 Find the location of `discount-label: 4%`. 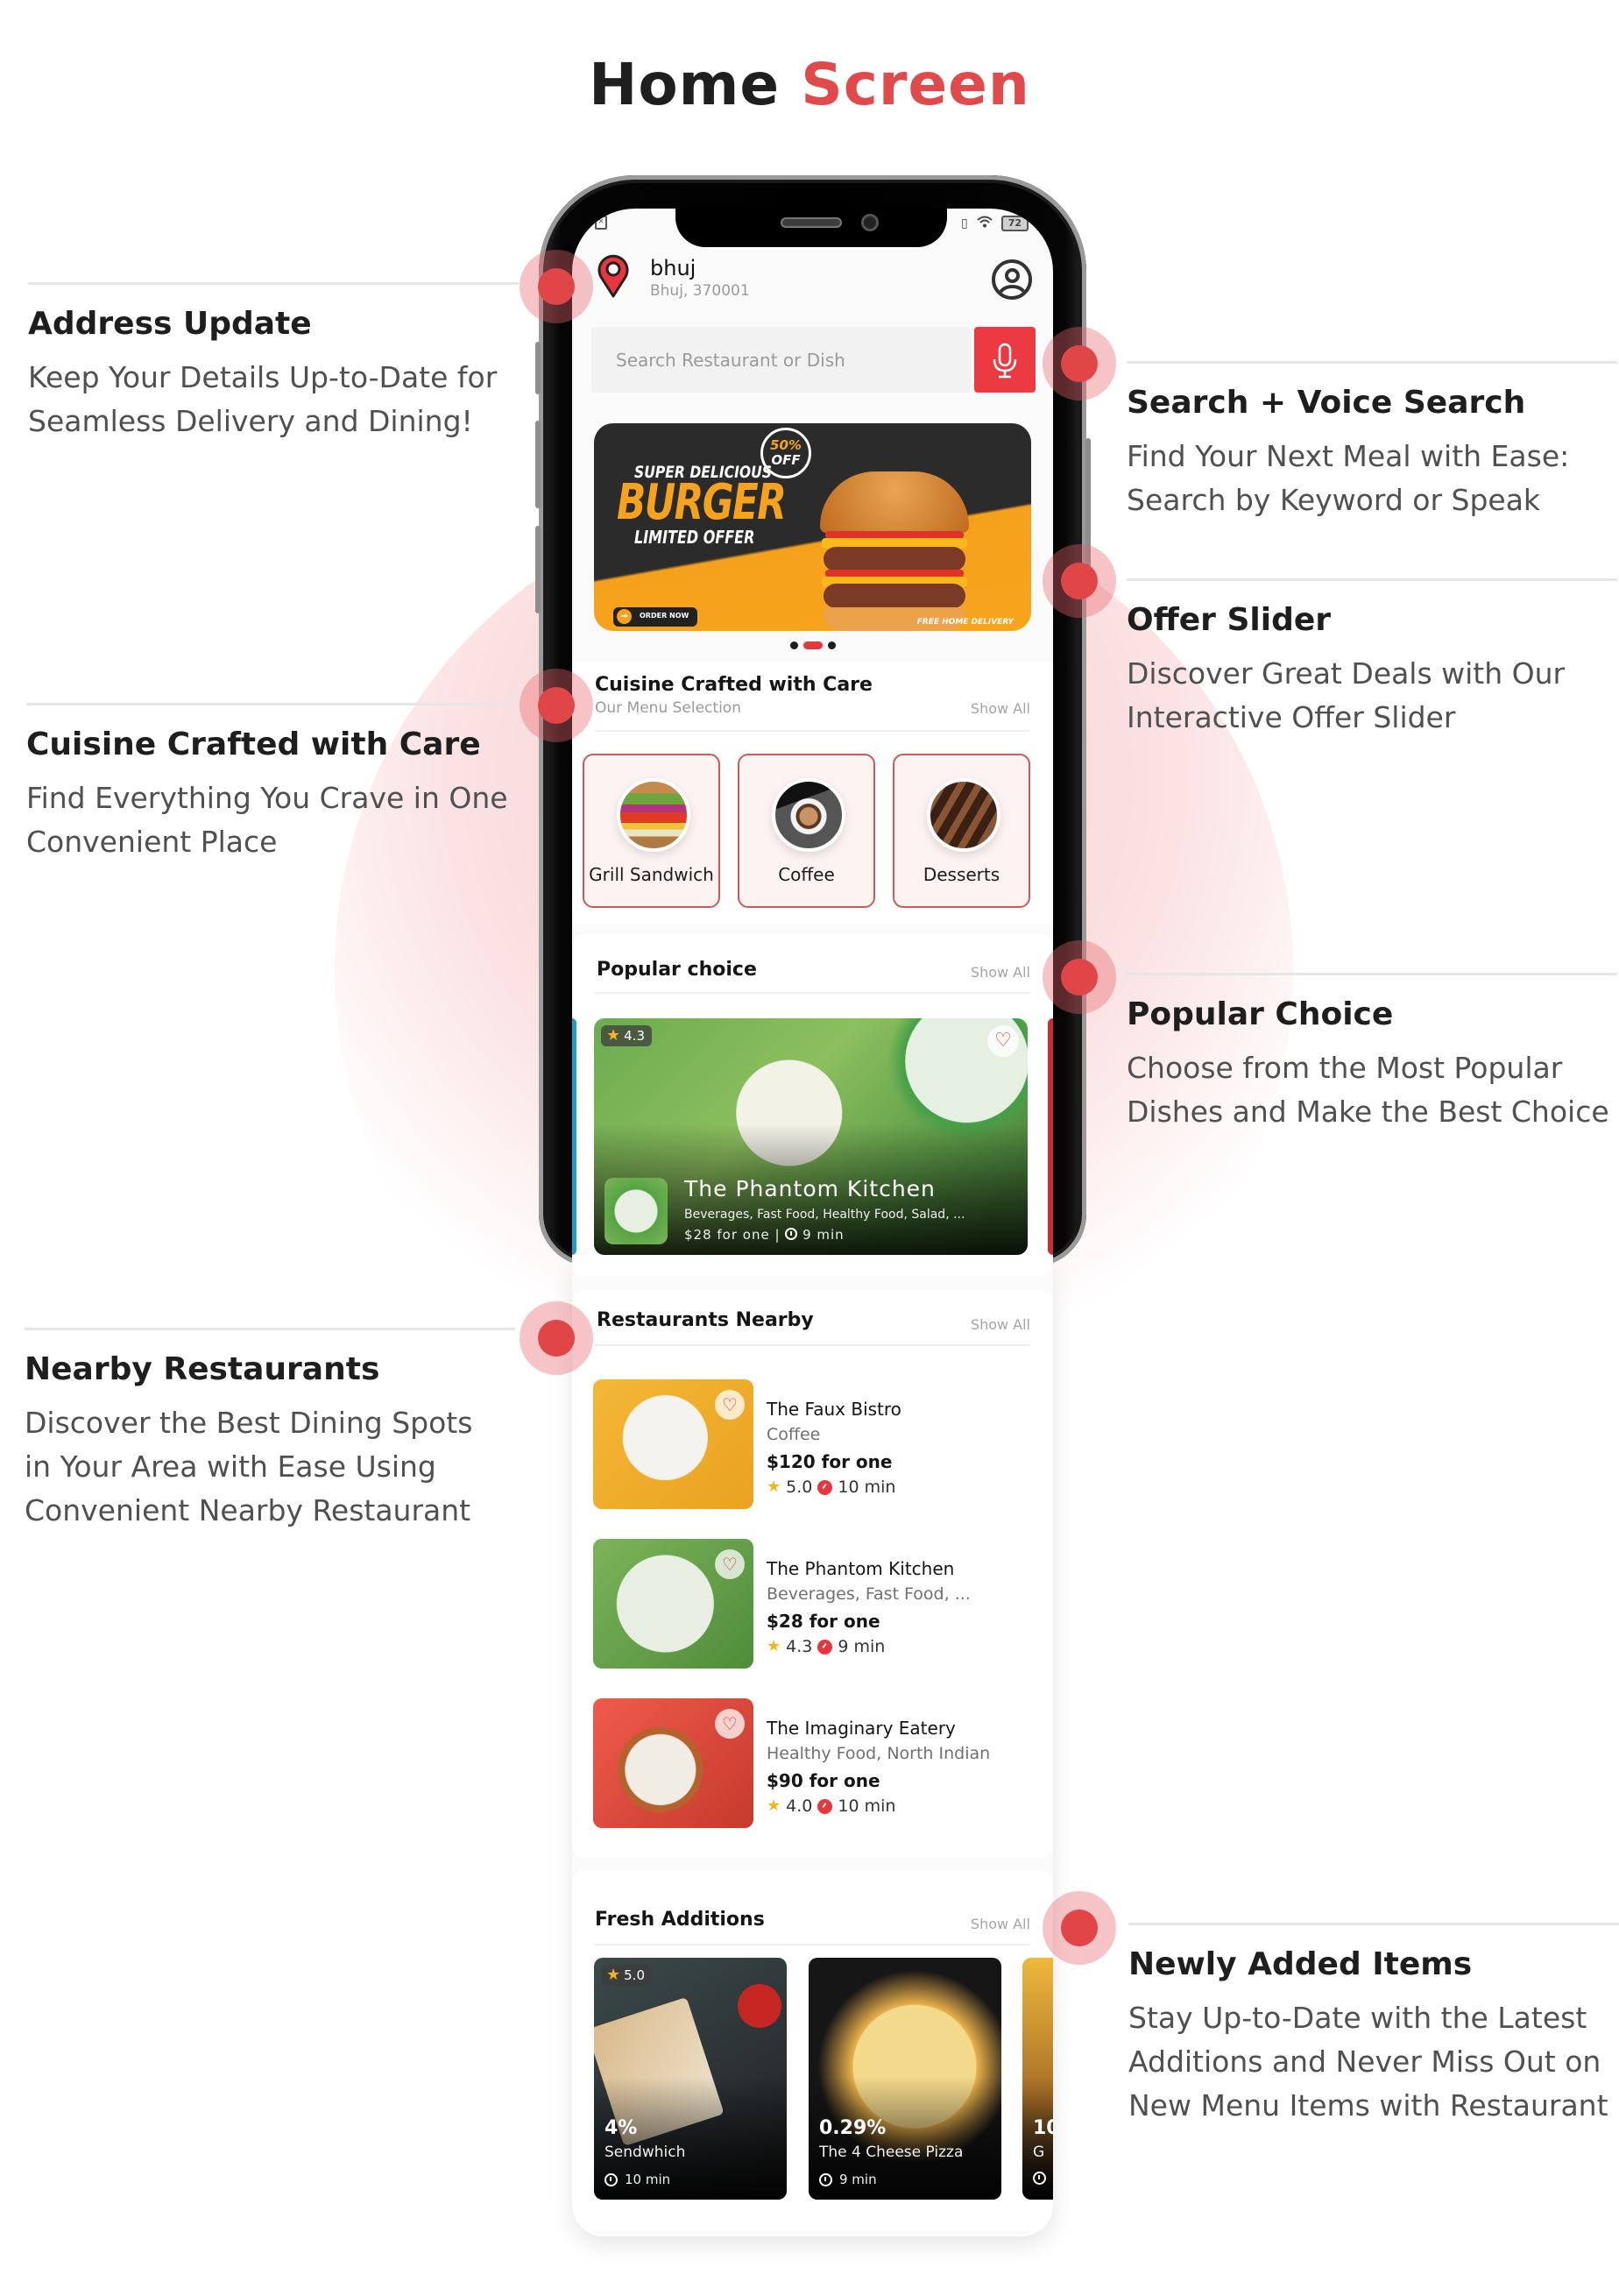

discount-label: 4% is located at coordinates (621, 2128).